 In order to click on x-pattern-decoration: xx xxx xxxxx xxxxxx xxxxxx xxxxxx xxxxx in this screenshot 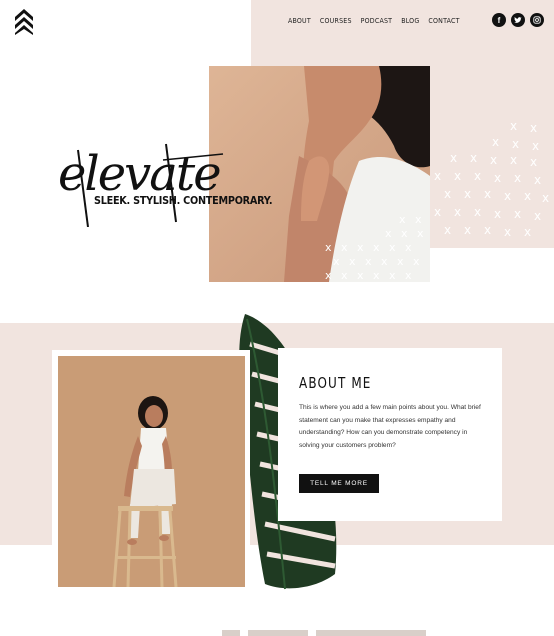, I will do `click(491, 179)`.